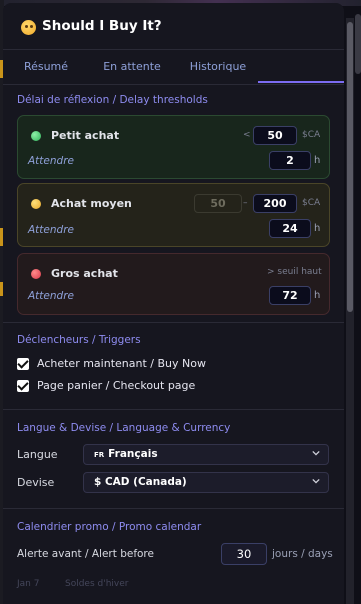 The height and width of the screenshot is (604, 361). What do you see at coordinates (275, 135) in the screenshot?
I see `small-max-input: 50` at bounding box center [275, 135].